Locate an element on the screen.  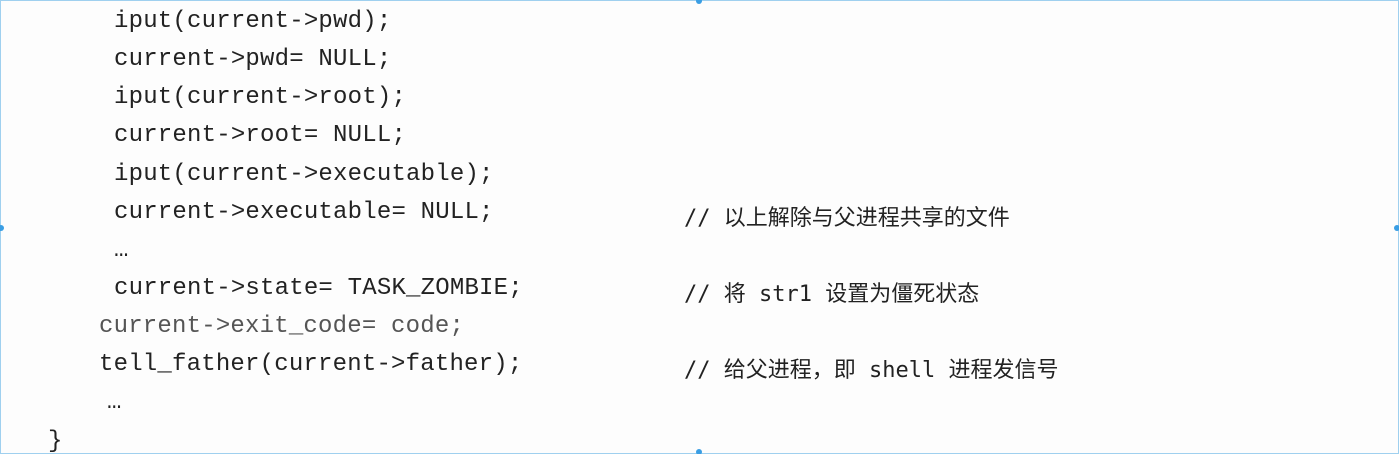
code-line-pwd-null: current->pwd= NULL; is located at coordinates (253, 59).